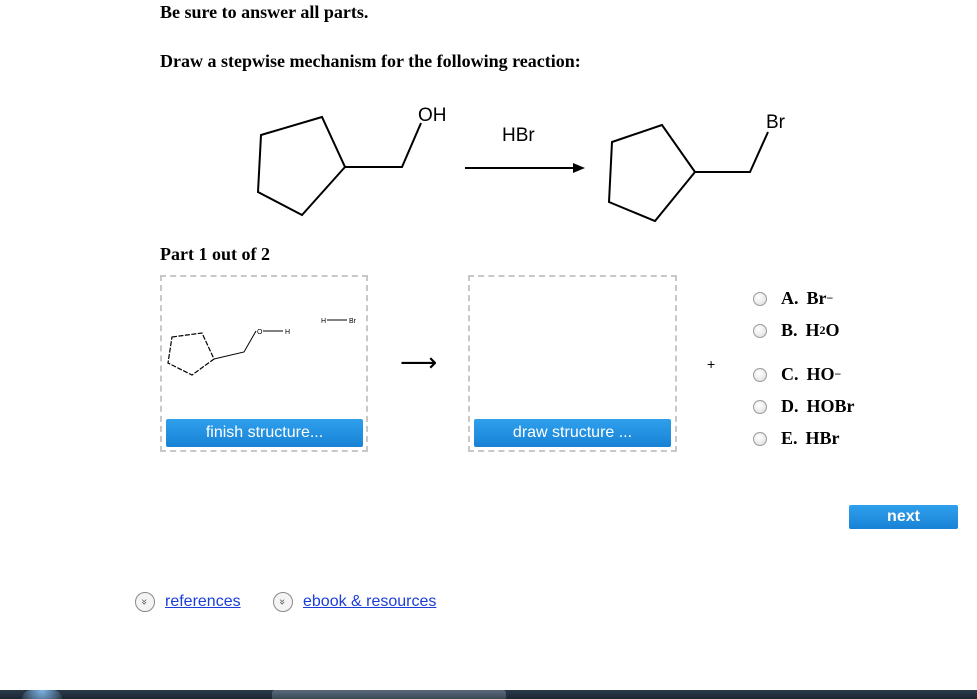 The height and width of the screenshot is (699, 977). Describe the element at coordinates (191, 354) in the screenshot. I see `mini-ring` at that location.